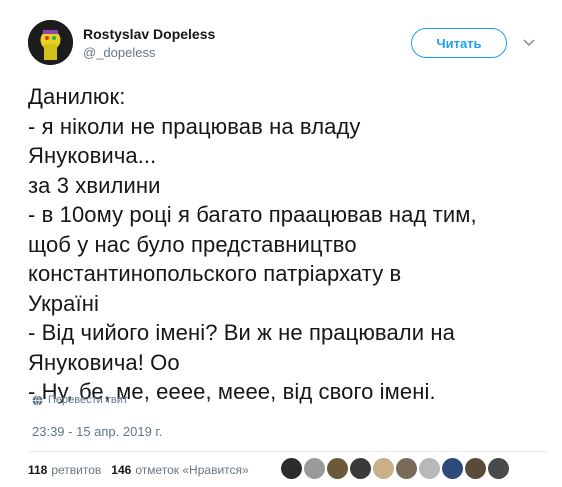  Describe the element at coordinates (529, 43) in the screenshot. I see `chevron-down-icon` at that location.